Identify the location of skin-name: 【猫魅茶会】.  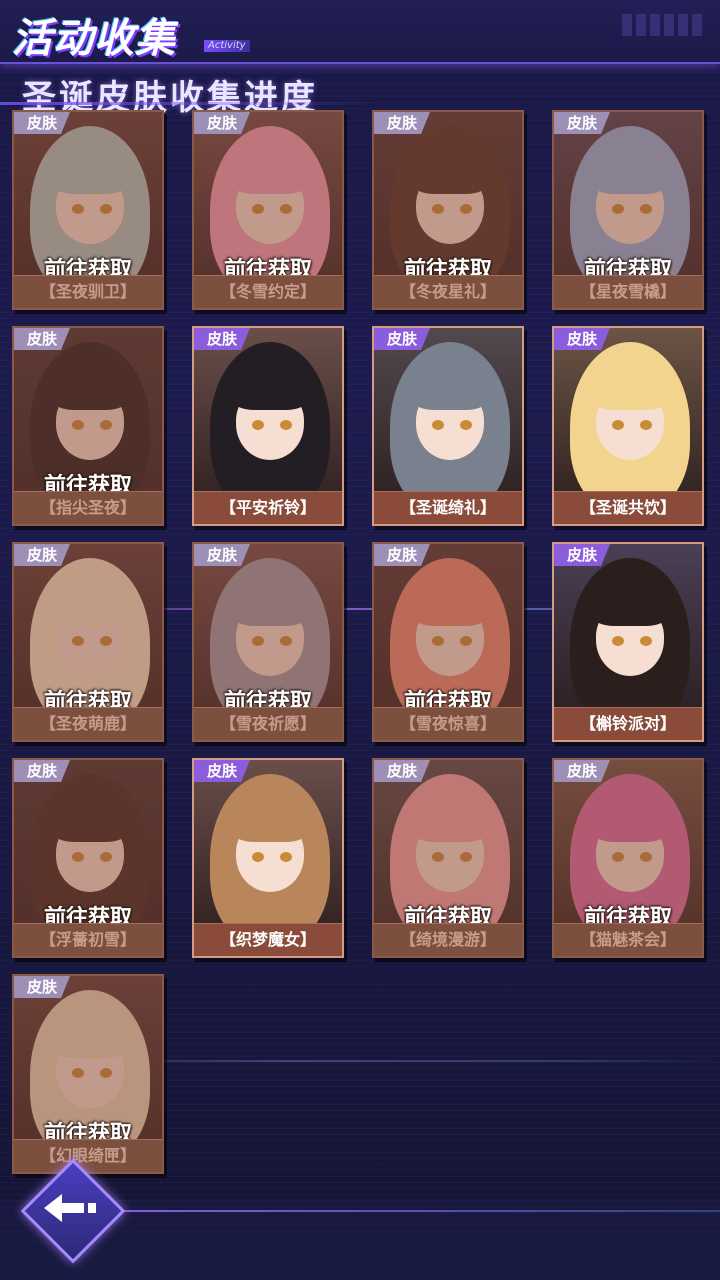
(628, 939).